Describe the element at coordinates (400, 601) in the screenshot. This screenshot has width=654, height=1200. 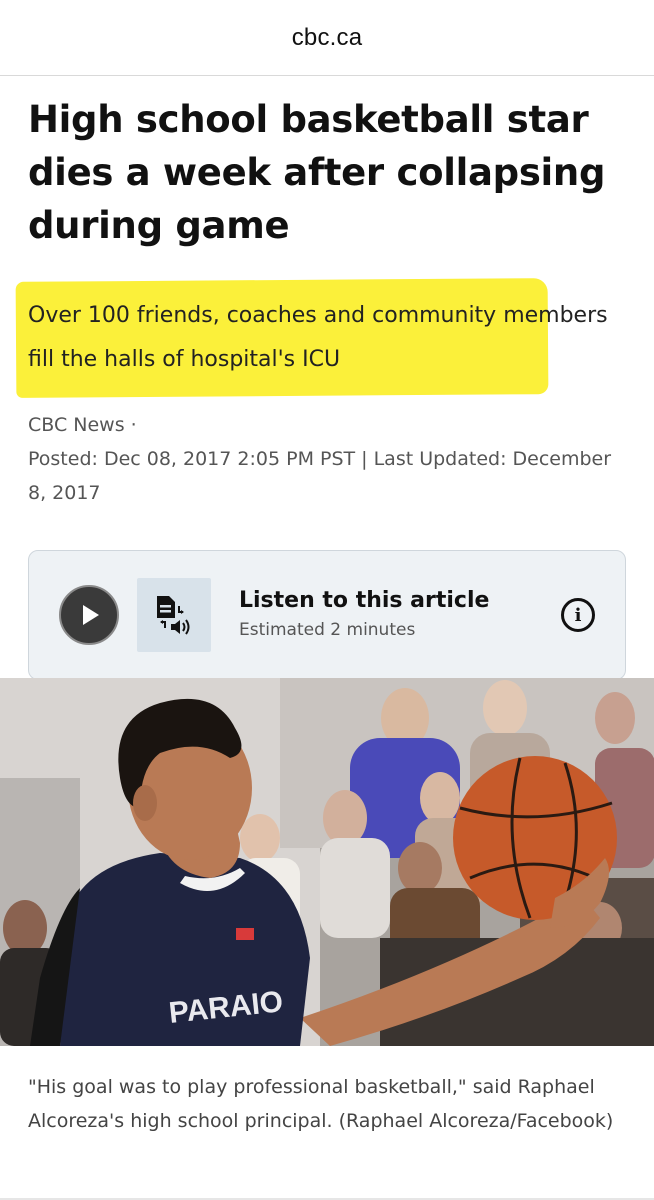
I see `listen-title: Listen to this article` at that location.